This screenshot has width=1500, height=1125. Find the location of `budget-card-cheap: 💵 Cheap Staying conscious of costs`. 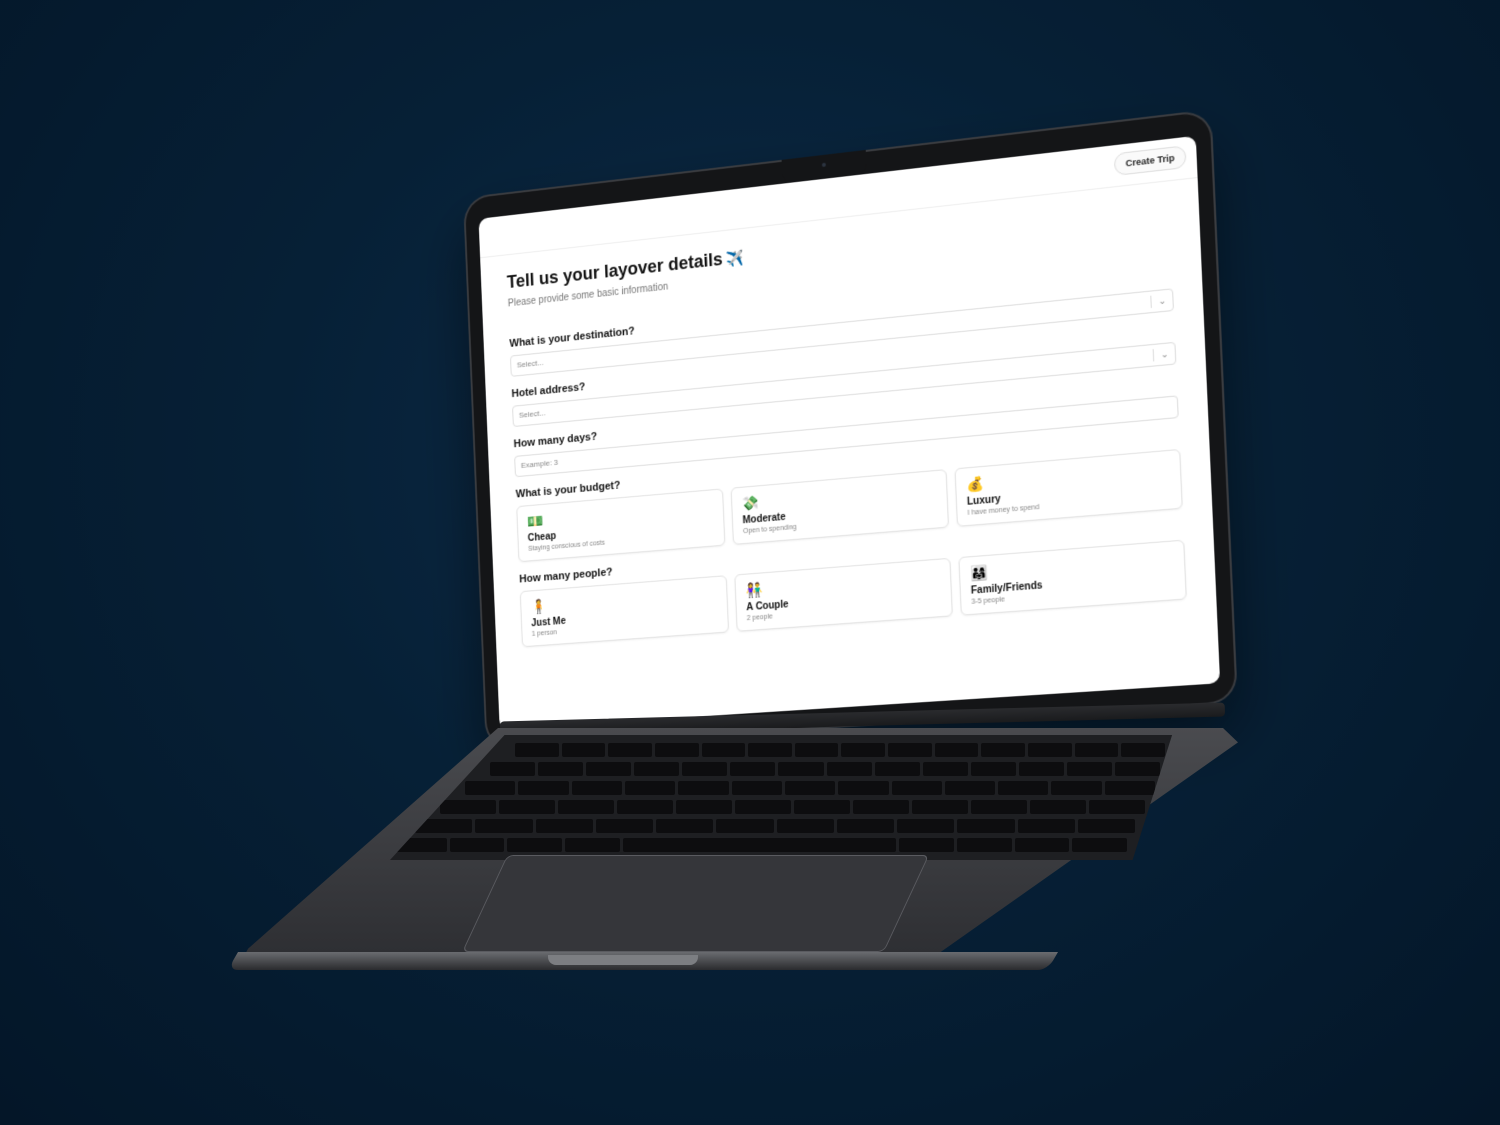

budget-card-cheap: 💵 Cheap Staying conscious of costs is located at coordinates (621, 525).